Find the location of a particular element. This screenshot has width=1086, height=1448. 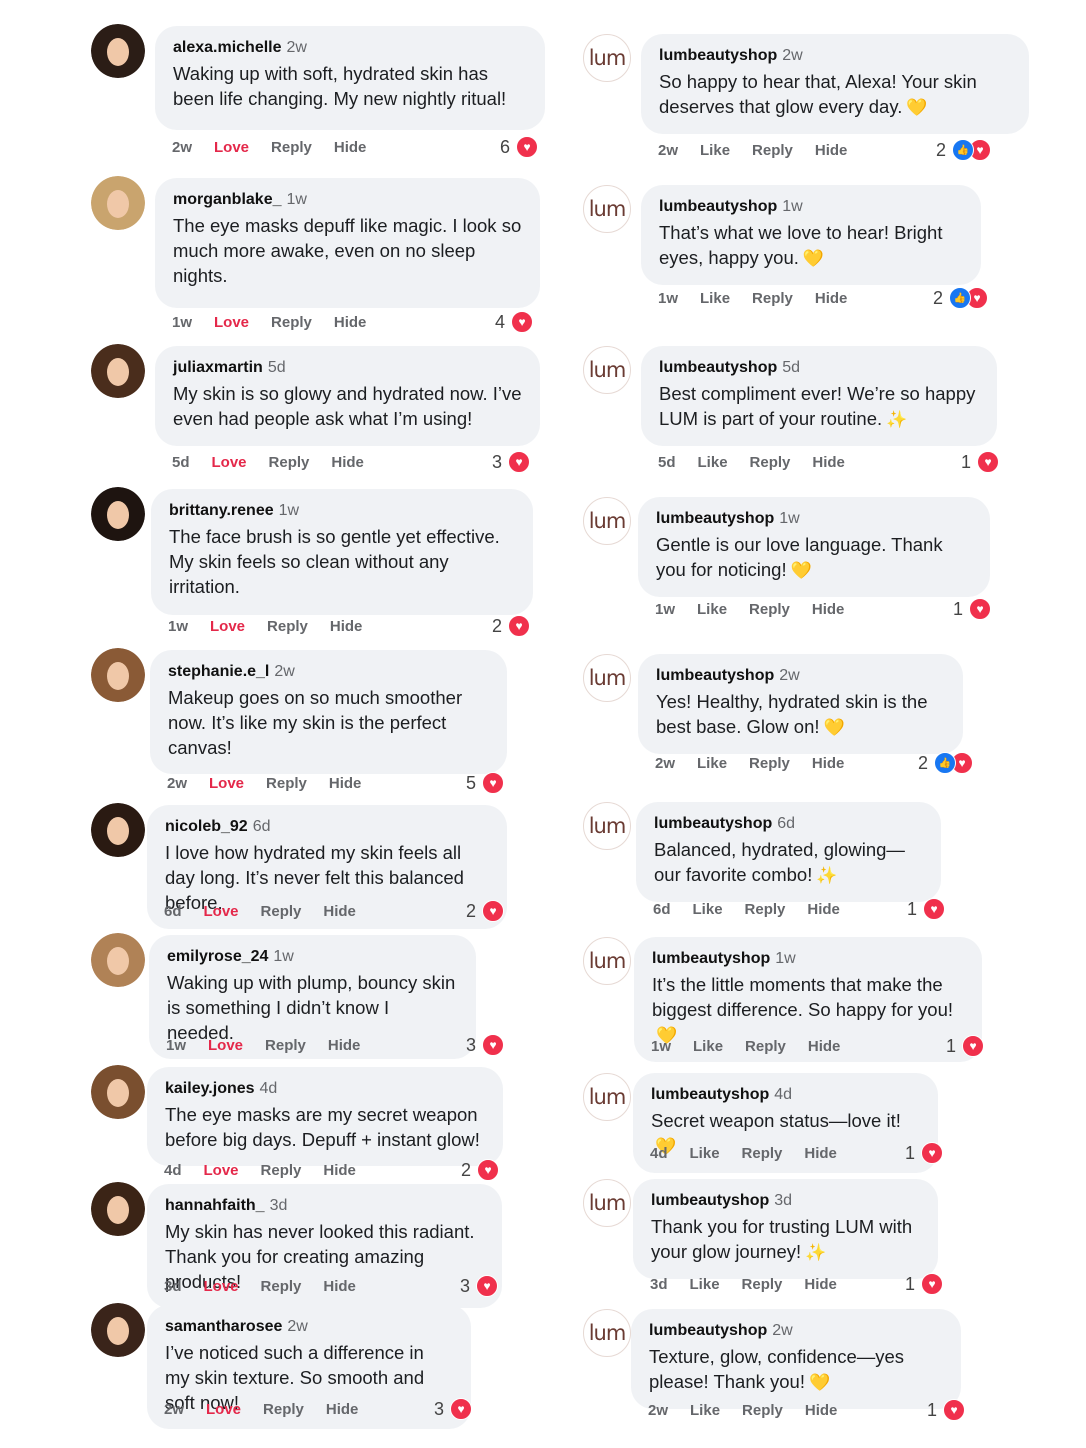

reaction-summary: 6 ♥ is located at coordinates (519, 147).